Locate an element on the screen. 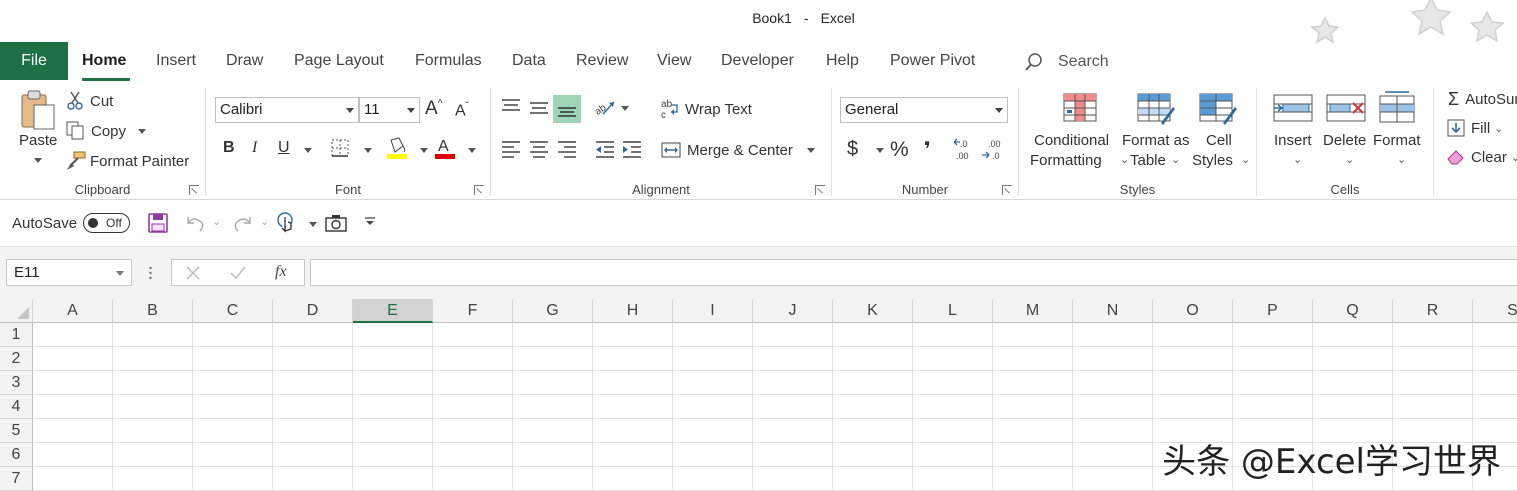 The height and width of the screenshot is (491, 1517). font-color-dropdown-icon is located at coordinates (472, 150).